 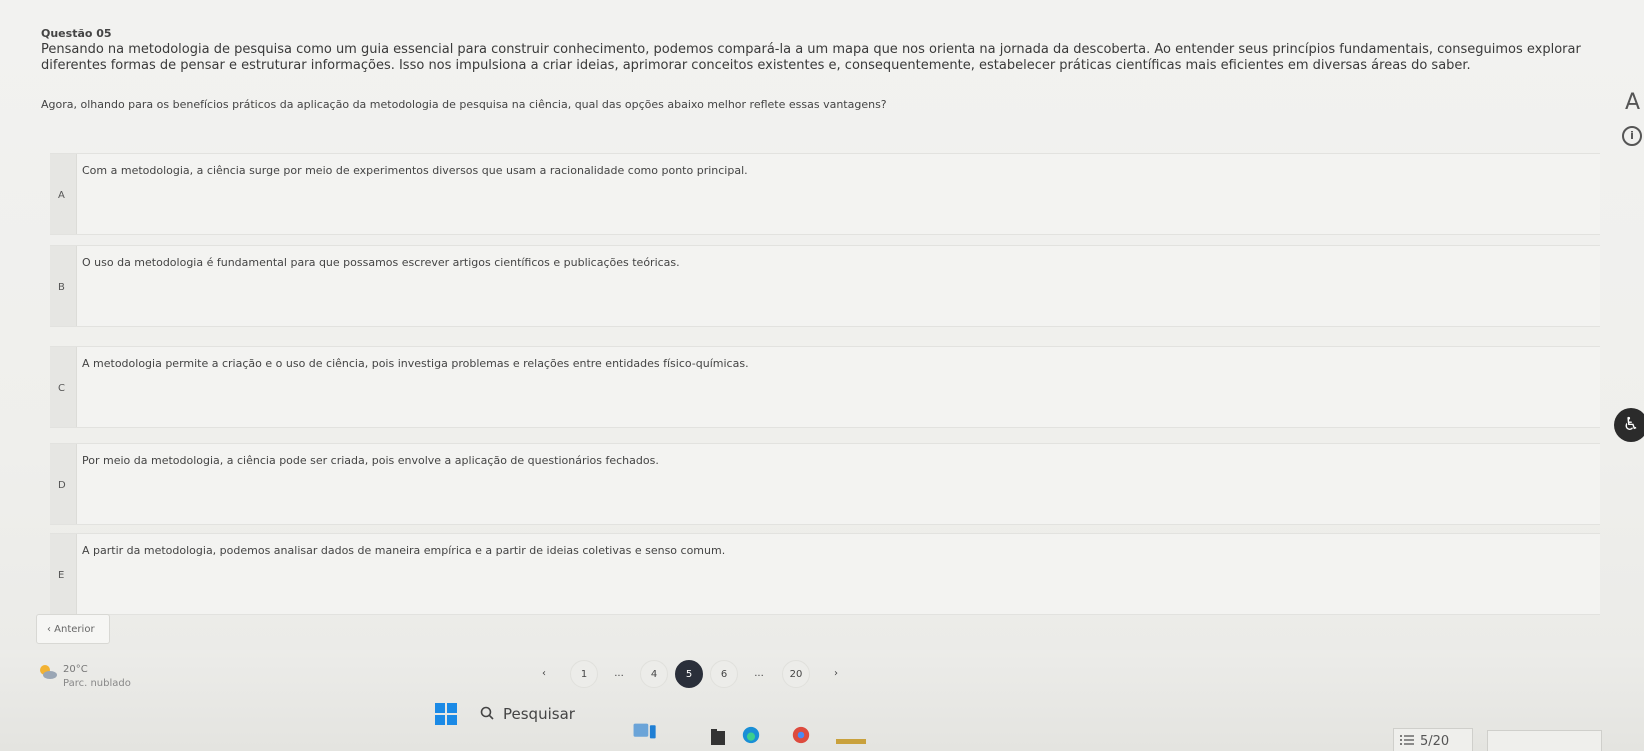 What do you see at coordinates (796, 674) in the screenshot?
I see `pager-page-20: 20` at bounding box center [796, 674].